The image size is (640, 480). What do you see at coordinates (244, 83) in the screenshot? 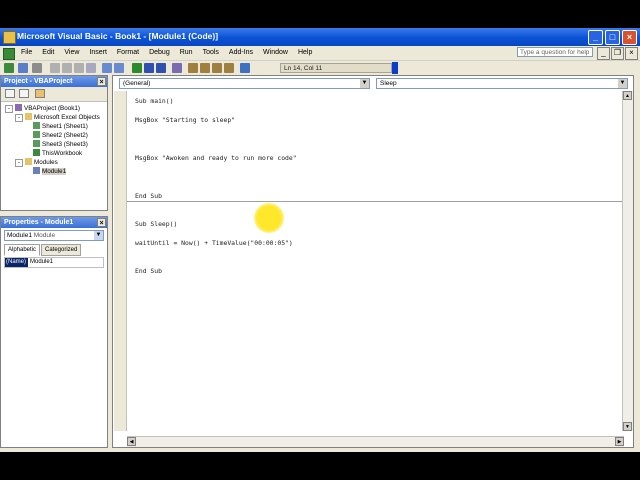
I see `object-combo: (General) ▼` at bounding box center [244, 83].